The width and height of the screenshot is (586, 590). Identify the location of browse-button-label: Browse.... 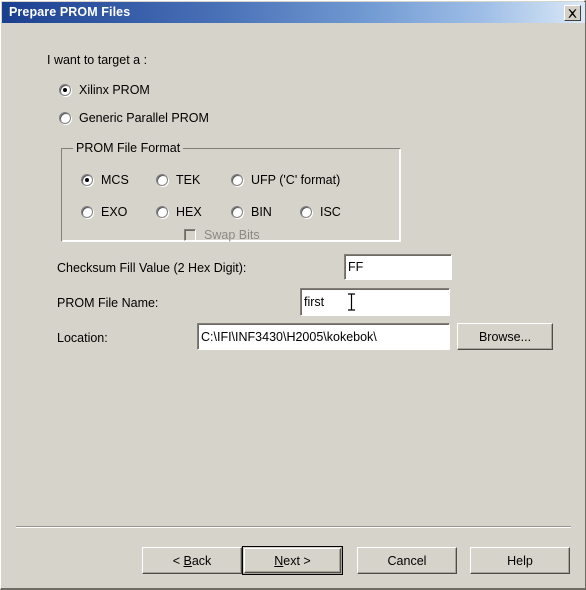
(505, 336).